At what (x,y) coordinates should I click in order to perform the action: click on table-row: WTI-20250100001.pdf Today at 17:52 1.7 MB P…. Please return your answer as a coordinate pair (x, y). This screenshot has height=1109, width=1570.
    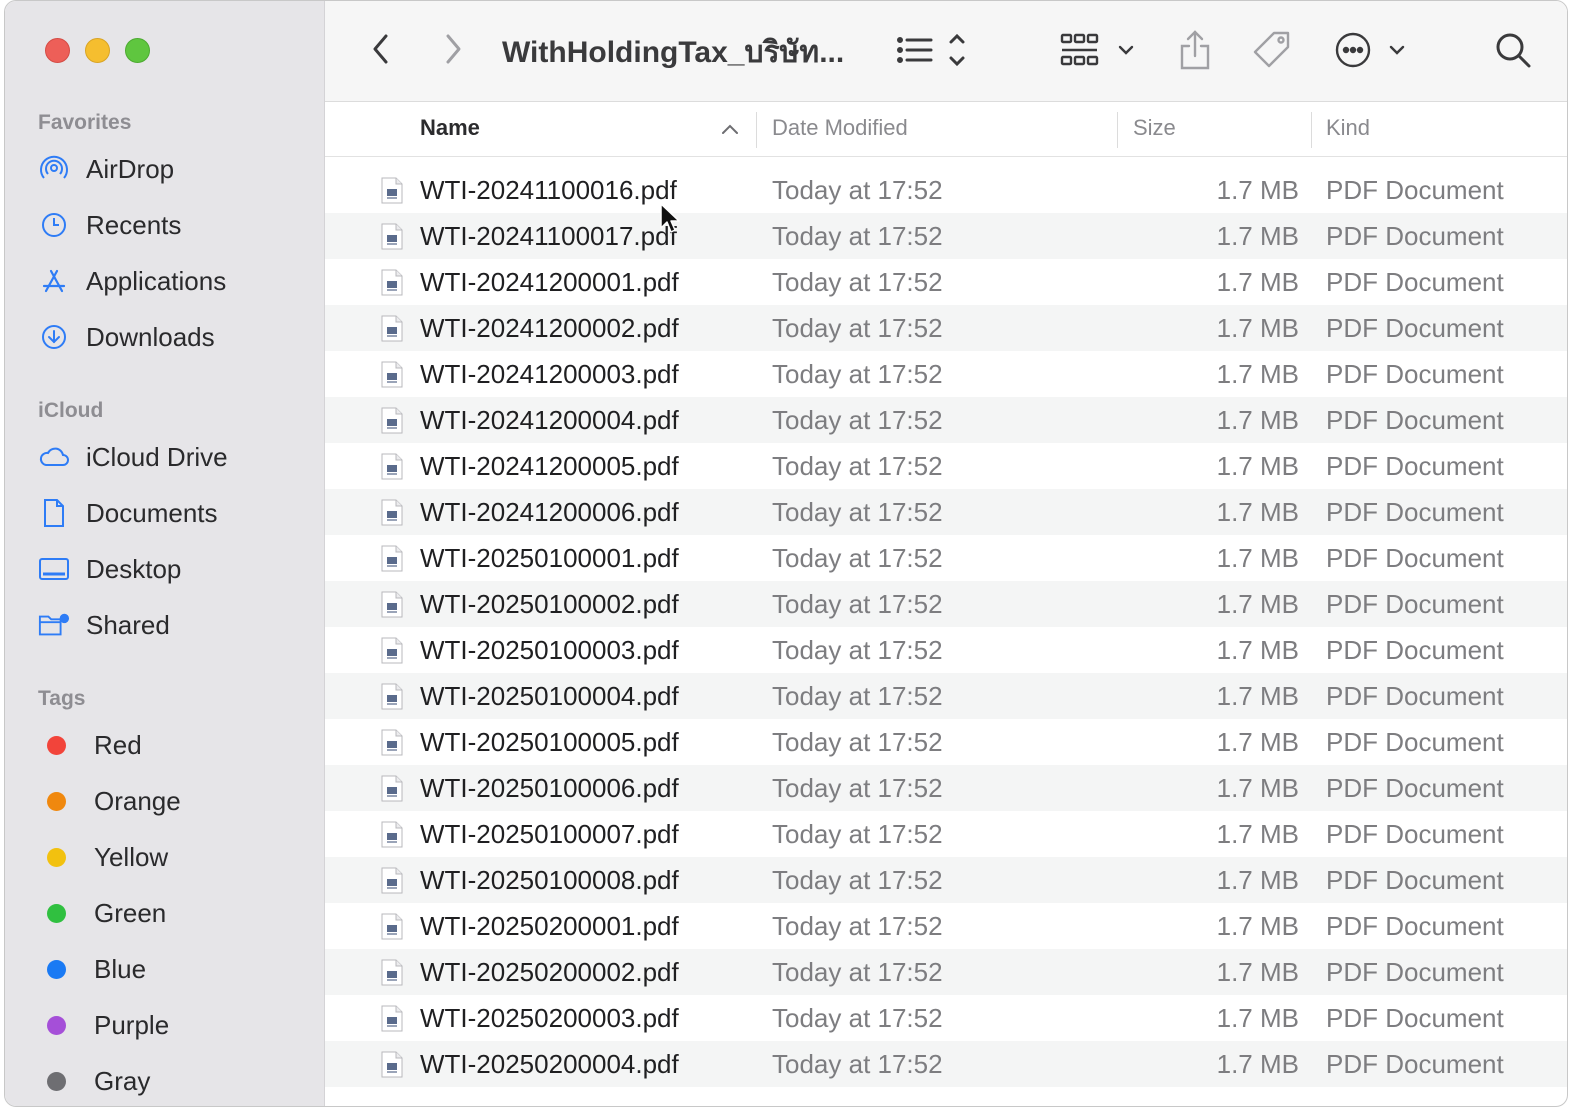
    Looking at the image, I should click on (946, 558).